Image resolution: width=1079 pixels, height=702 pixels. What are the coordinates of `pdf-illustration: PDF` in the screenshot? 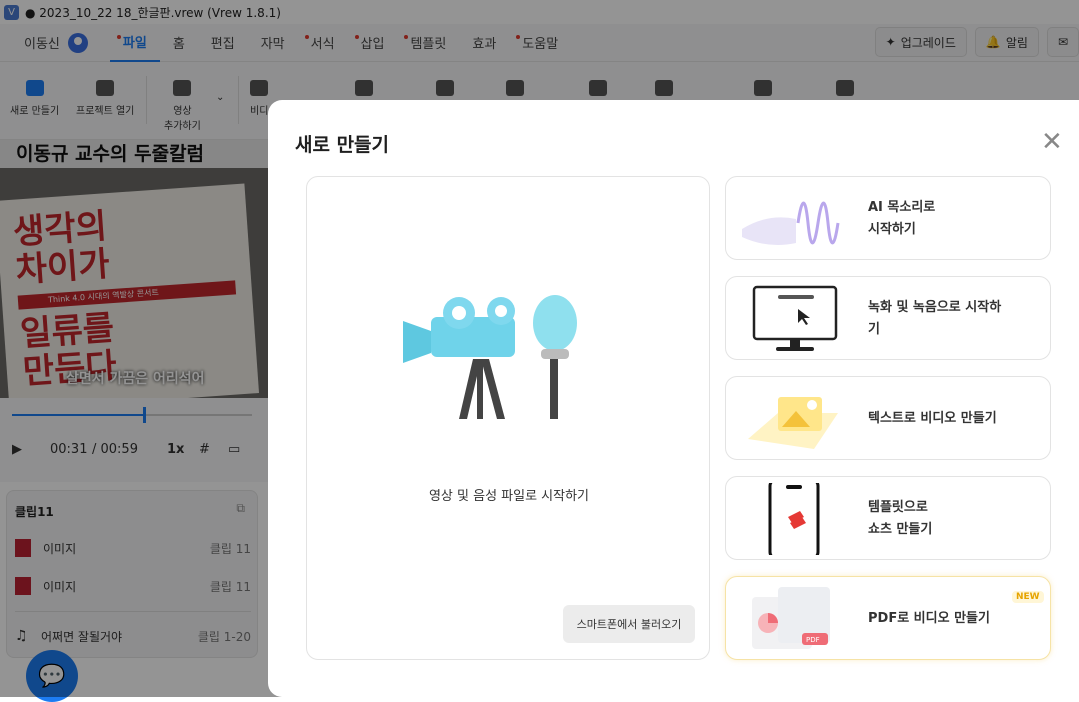 It's located at (791, 618).